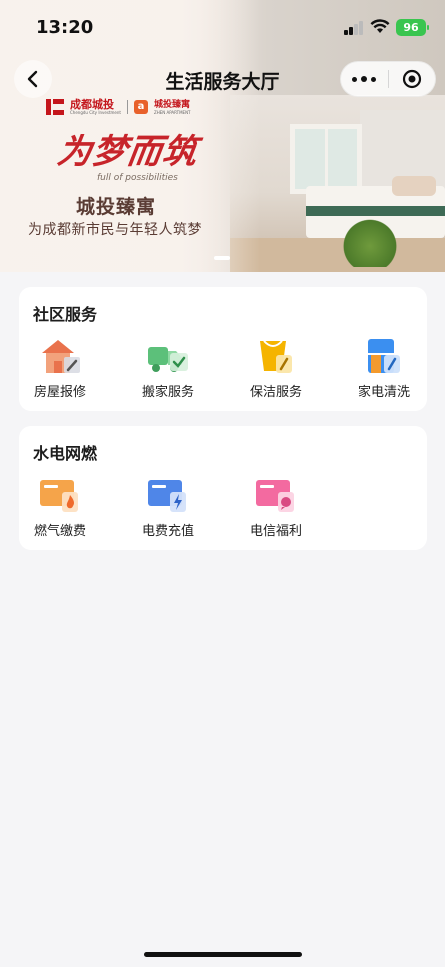 The image size is (445, 967). I want to click on service-cleaning: 保洁服务, so click(276, 368).